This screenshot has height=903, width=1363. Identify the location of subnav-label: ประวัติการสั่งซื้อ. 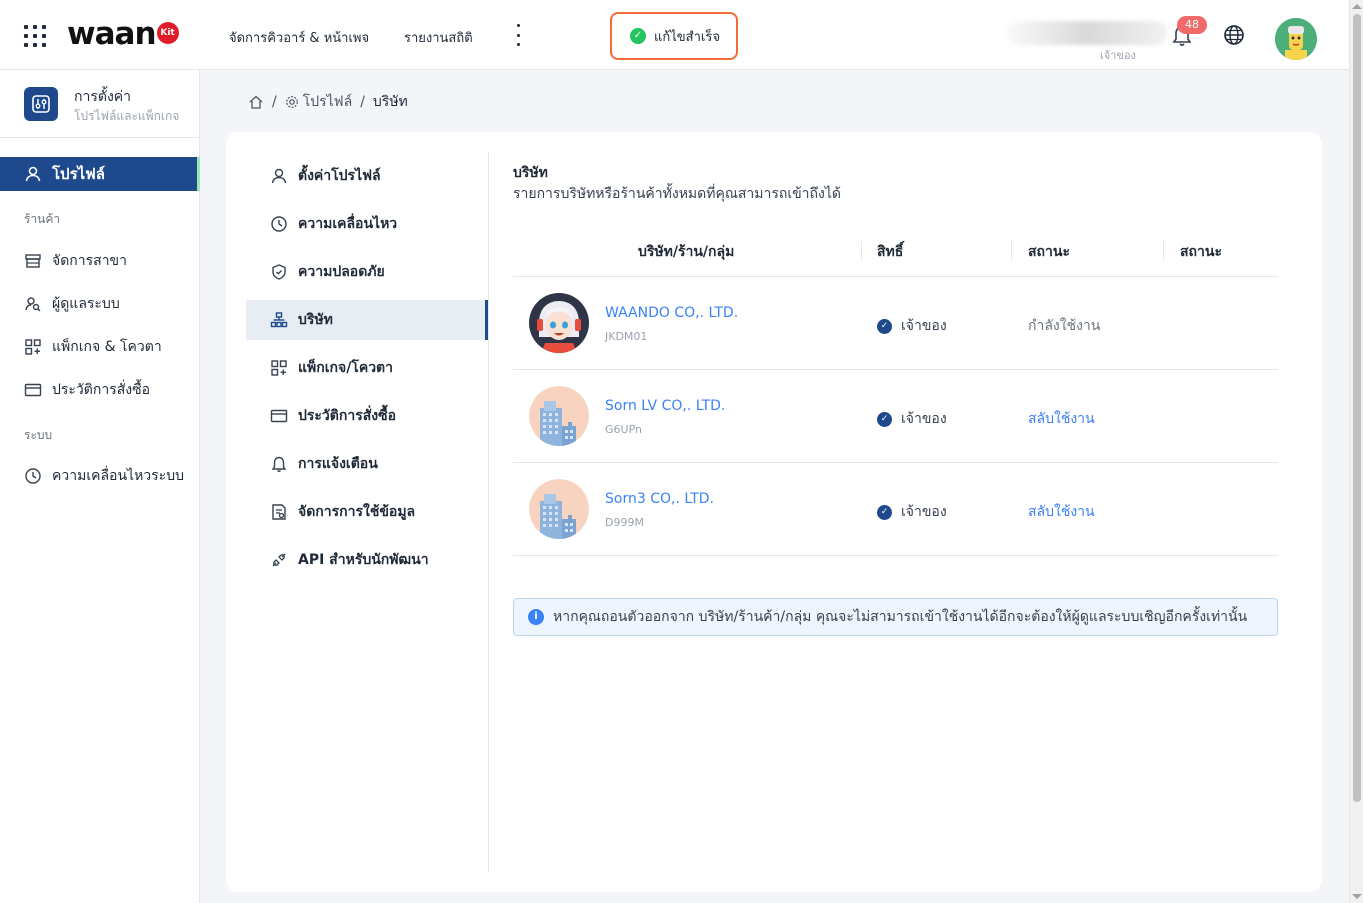
(347, 416).